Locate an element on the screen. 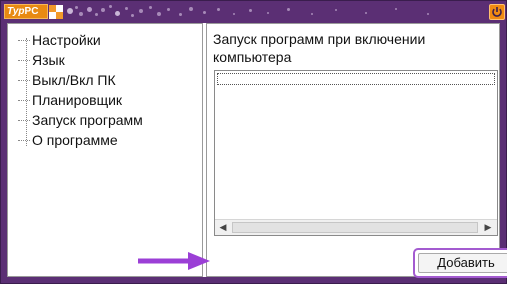  add-button: Добавить is located at coordinates (462, 263).